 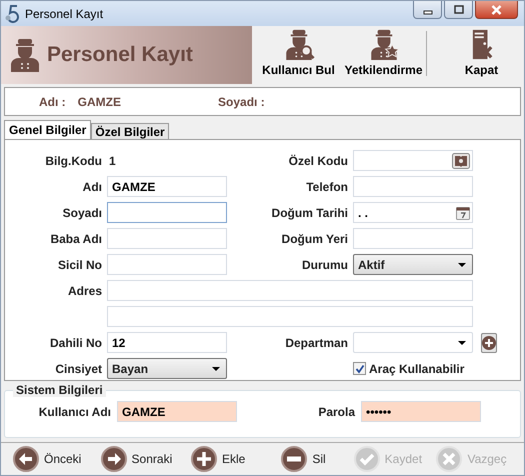 I want to click on toolbar-button: Kullanıcı Bul, so click(x=298, y=55).